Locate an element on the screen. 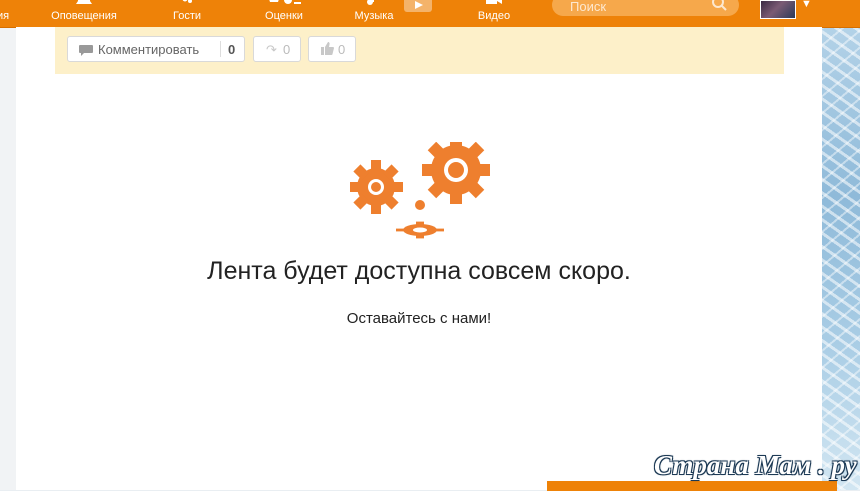 The width and height of the screenshot is (860, 491). watermark: Страна Мам . ру is located at coordinates (755, 465).